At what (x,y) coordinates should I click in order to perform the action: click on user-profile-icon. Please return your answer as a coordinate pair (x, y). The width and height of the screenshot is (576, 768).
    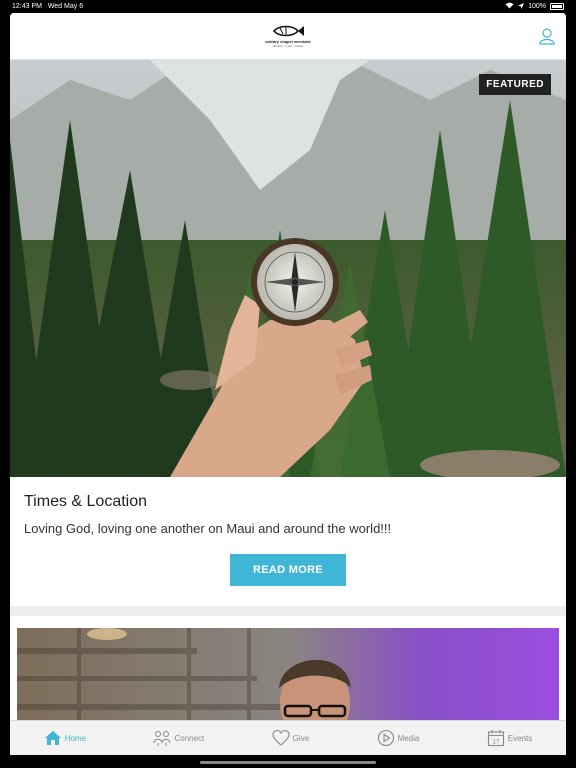
    Looking at the image, I should click on (547, 36).